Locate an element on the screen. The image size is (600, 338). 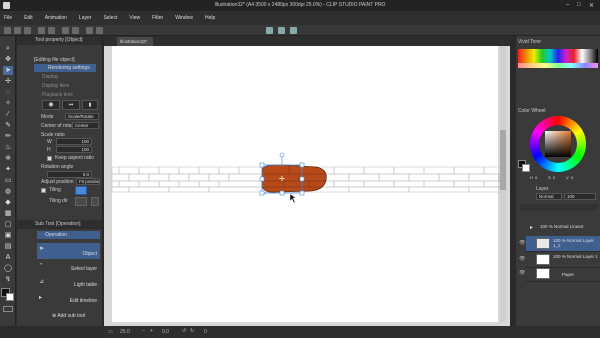
transform-icon is located at coordinates (75, 30).